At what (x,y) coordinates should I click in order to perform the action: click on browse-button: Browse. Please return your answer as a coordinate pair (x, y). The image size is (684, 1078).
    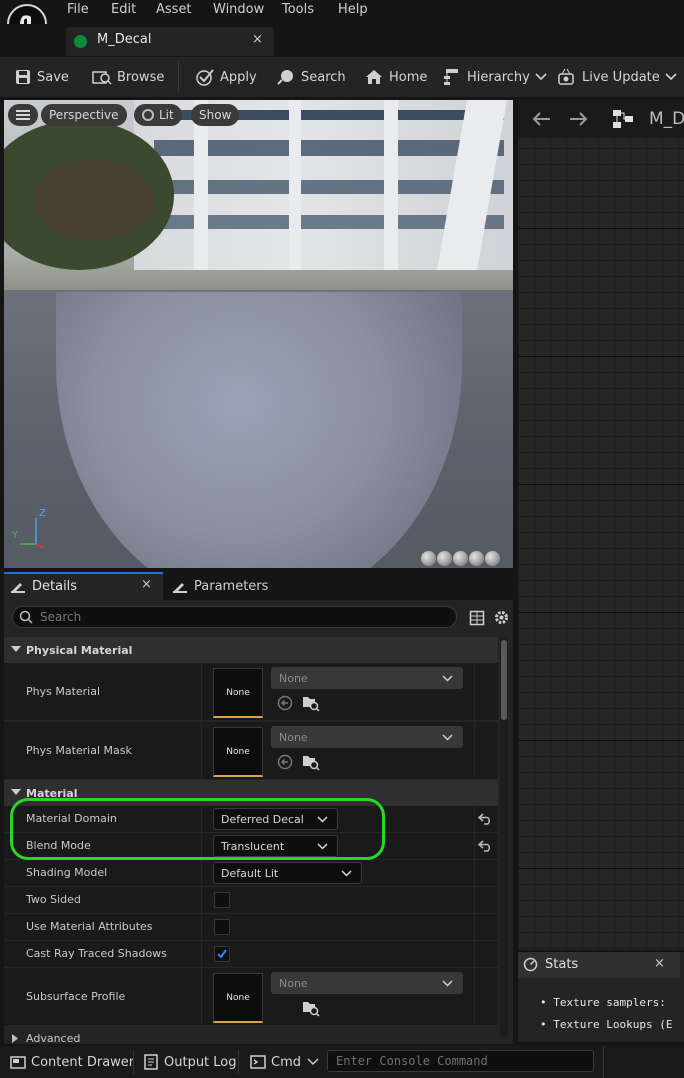
    Looking at the image, I should click on (128, 77).